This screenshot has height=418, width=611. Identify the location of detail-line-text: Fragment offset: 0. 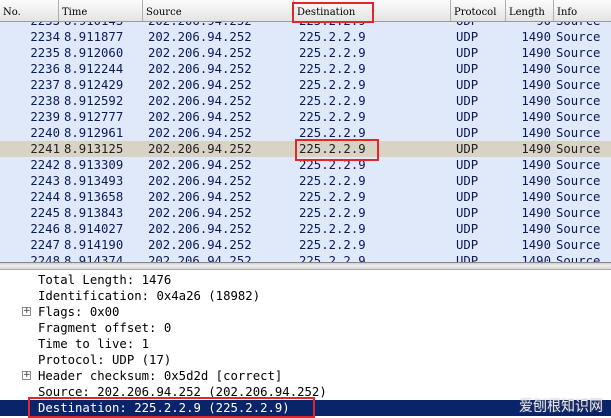
(105, 328).